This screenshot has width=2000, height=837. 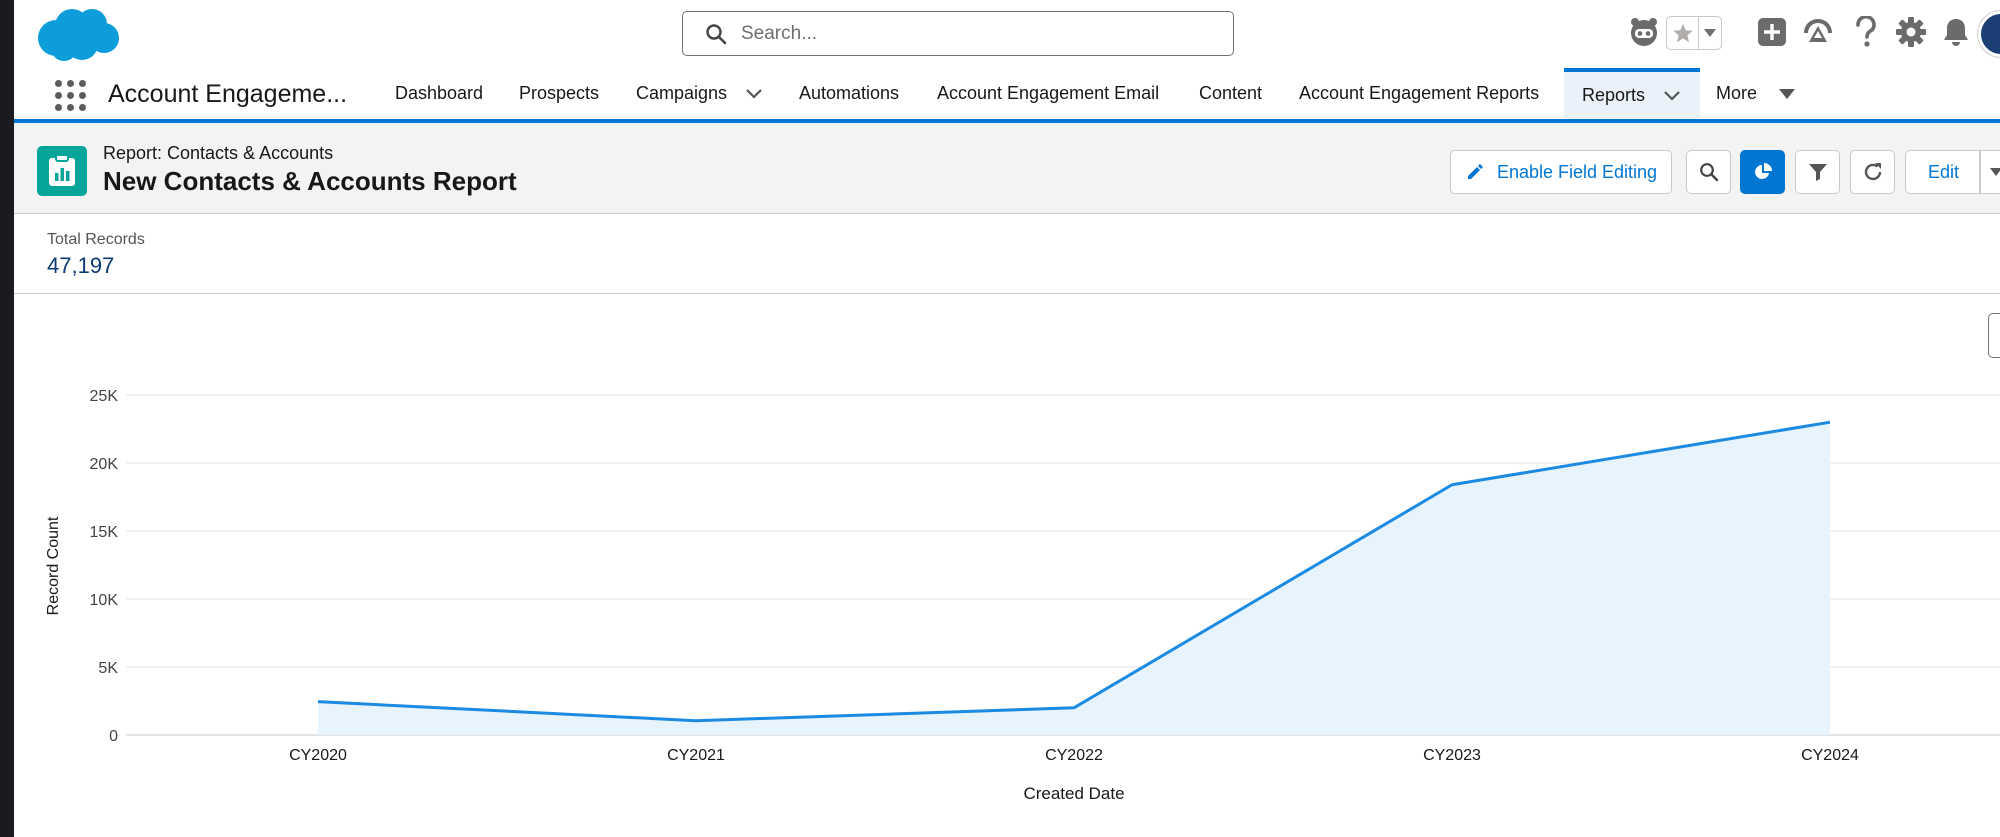 I want to click on y-tick-label: 5K, so click(x=108, y=668).